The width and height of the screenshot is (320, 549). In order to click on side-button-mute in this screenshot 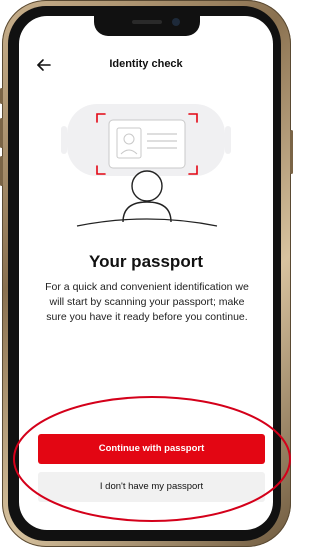, I will do `click(1, 96)`.